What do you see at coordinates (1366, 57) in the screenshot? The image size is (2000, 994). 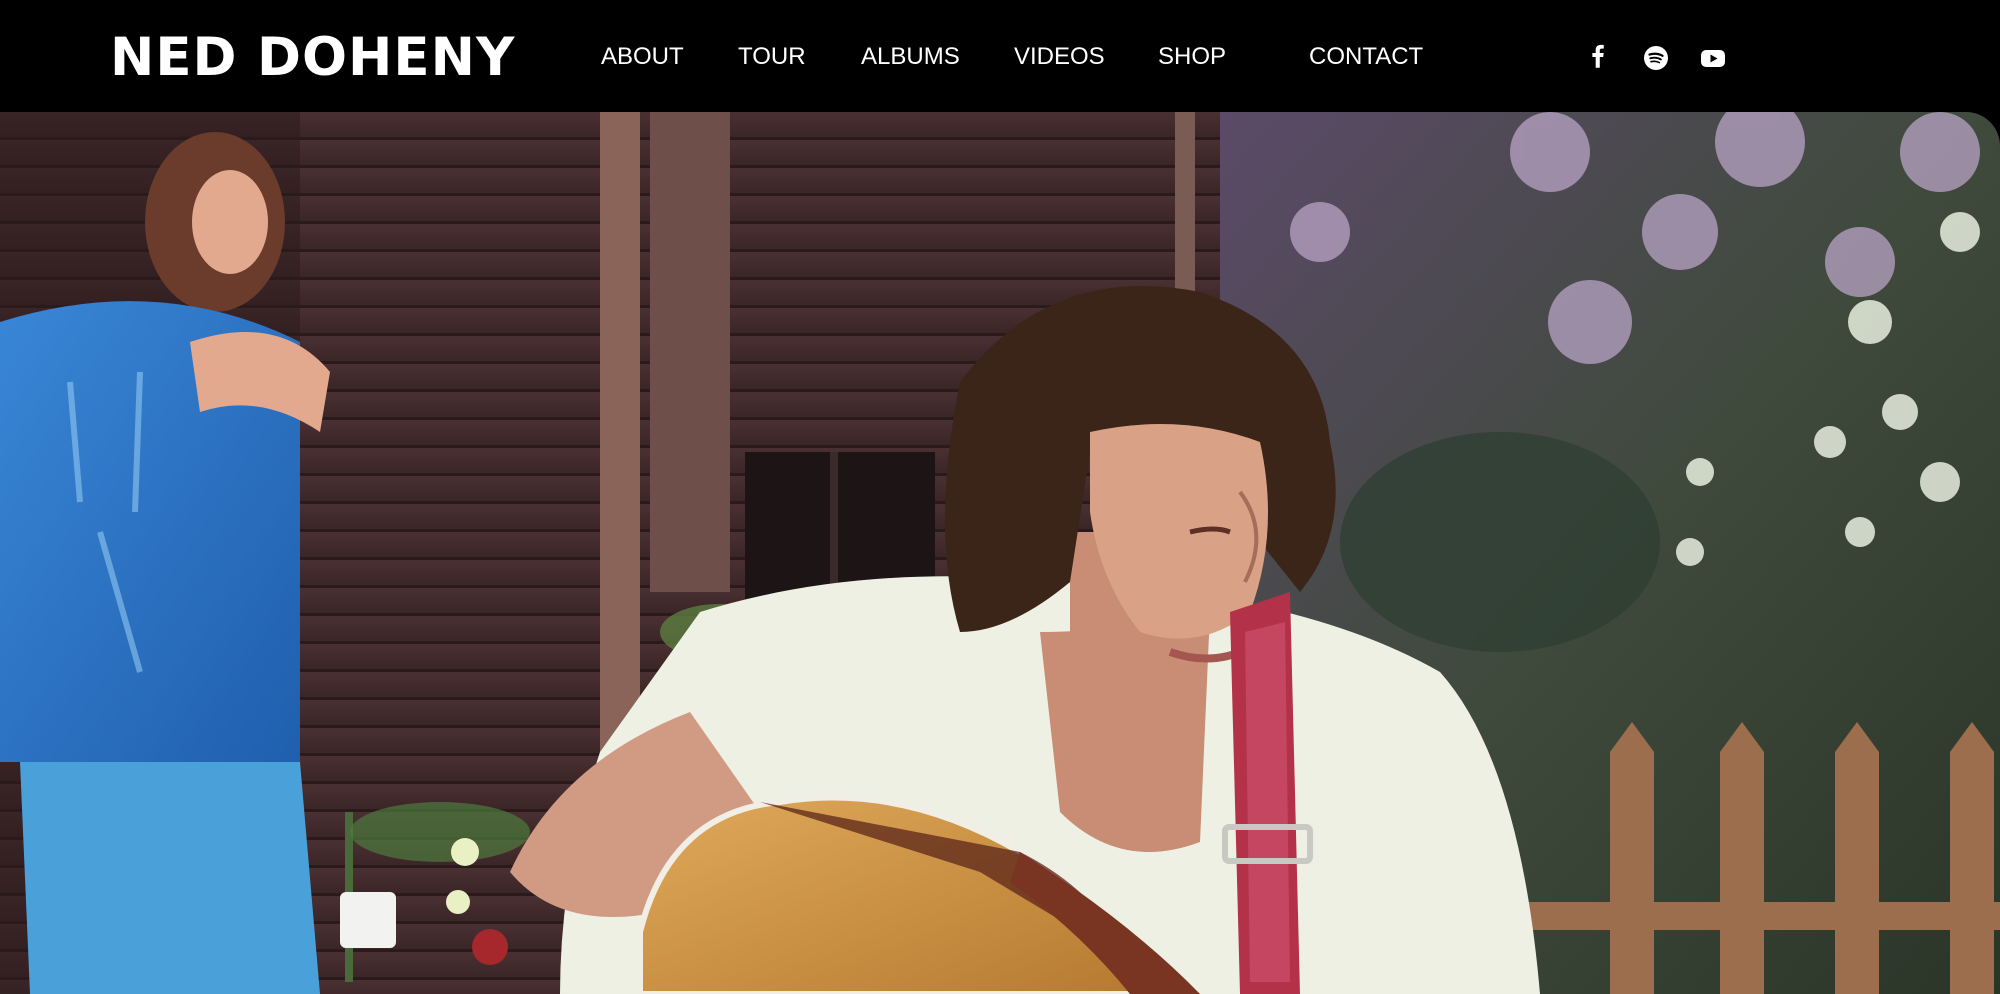 I see `nav-contact: CONTACT` at bounding box center [1366, 57].